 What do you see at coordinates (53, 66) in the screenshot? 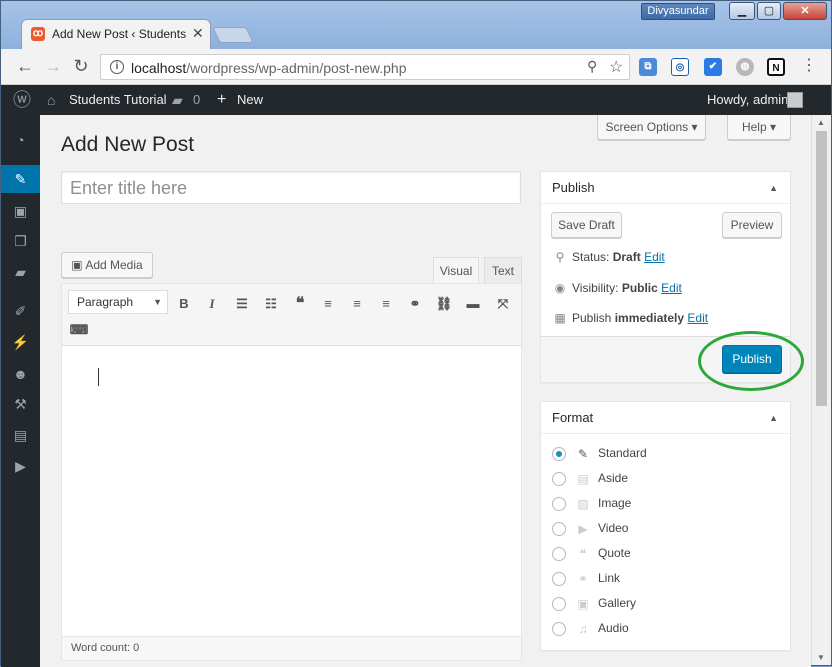
I see `forward-arrow-icon: →` at bounding box center [53, 66].